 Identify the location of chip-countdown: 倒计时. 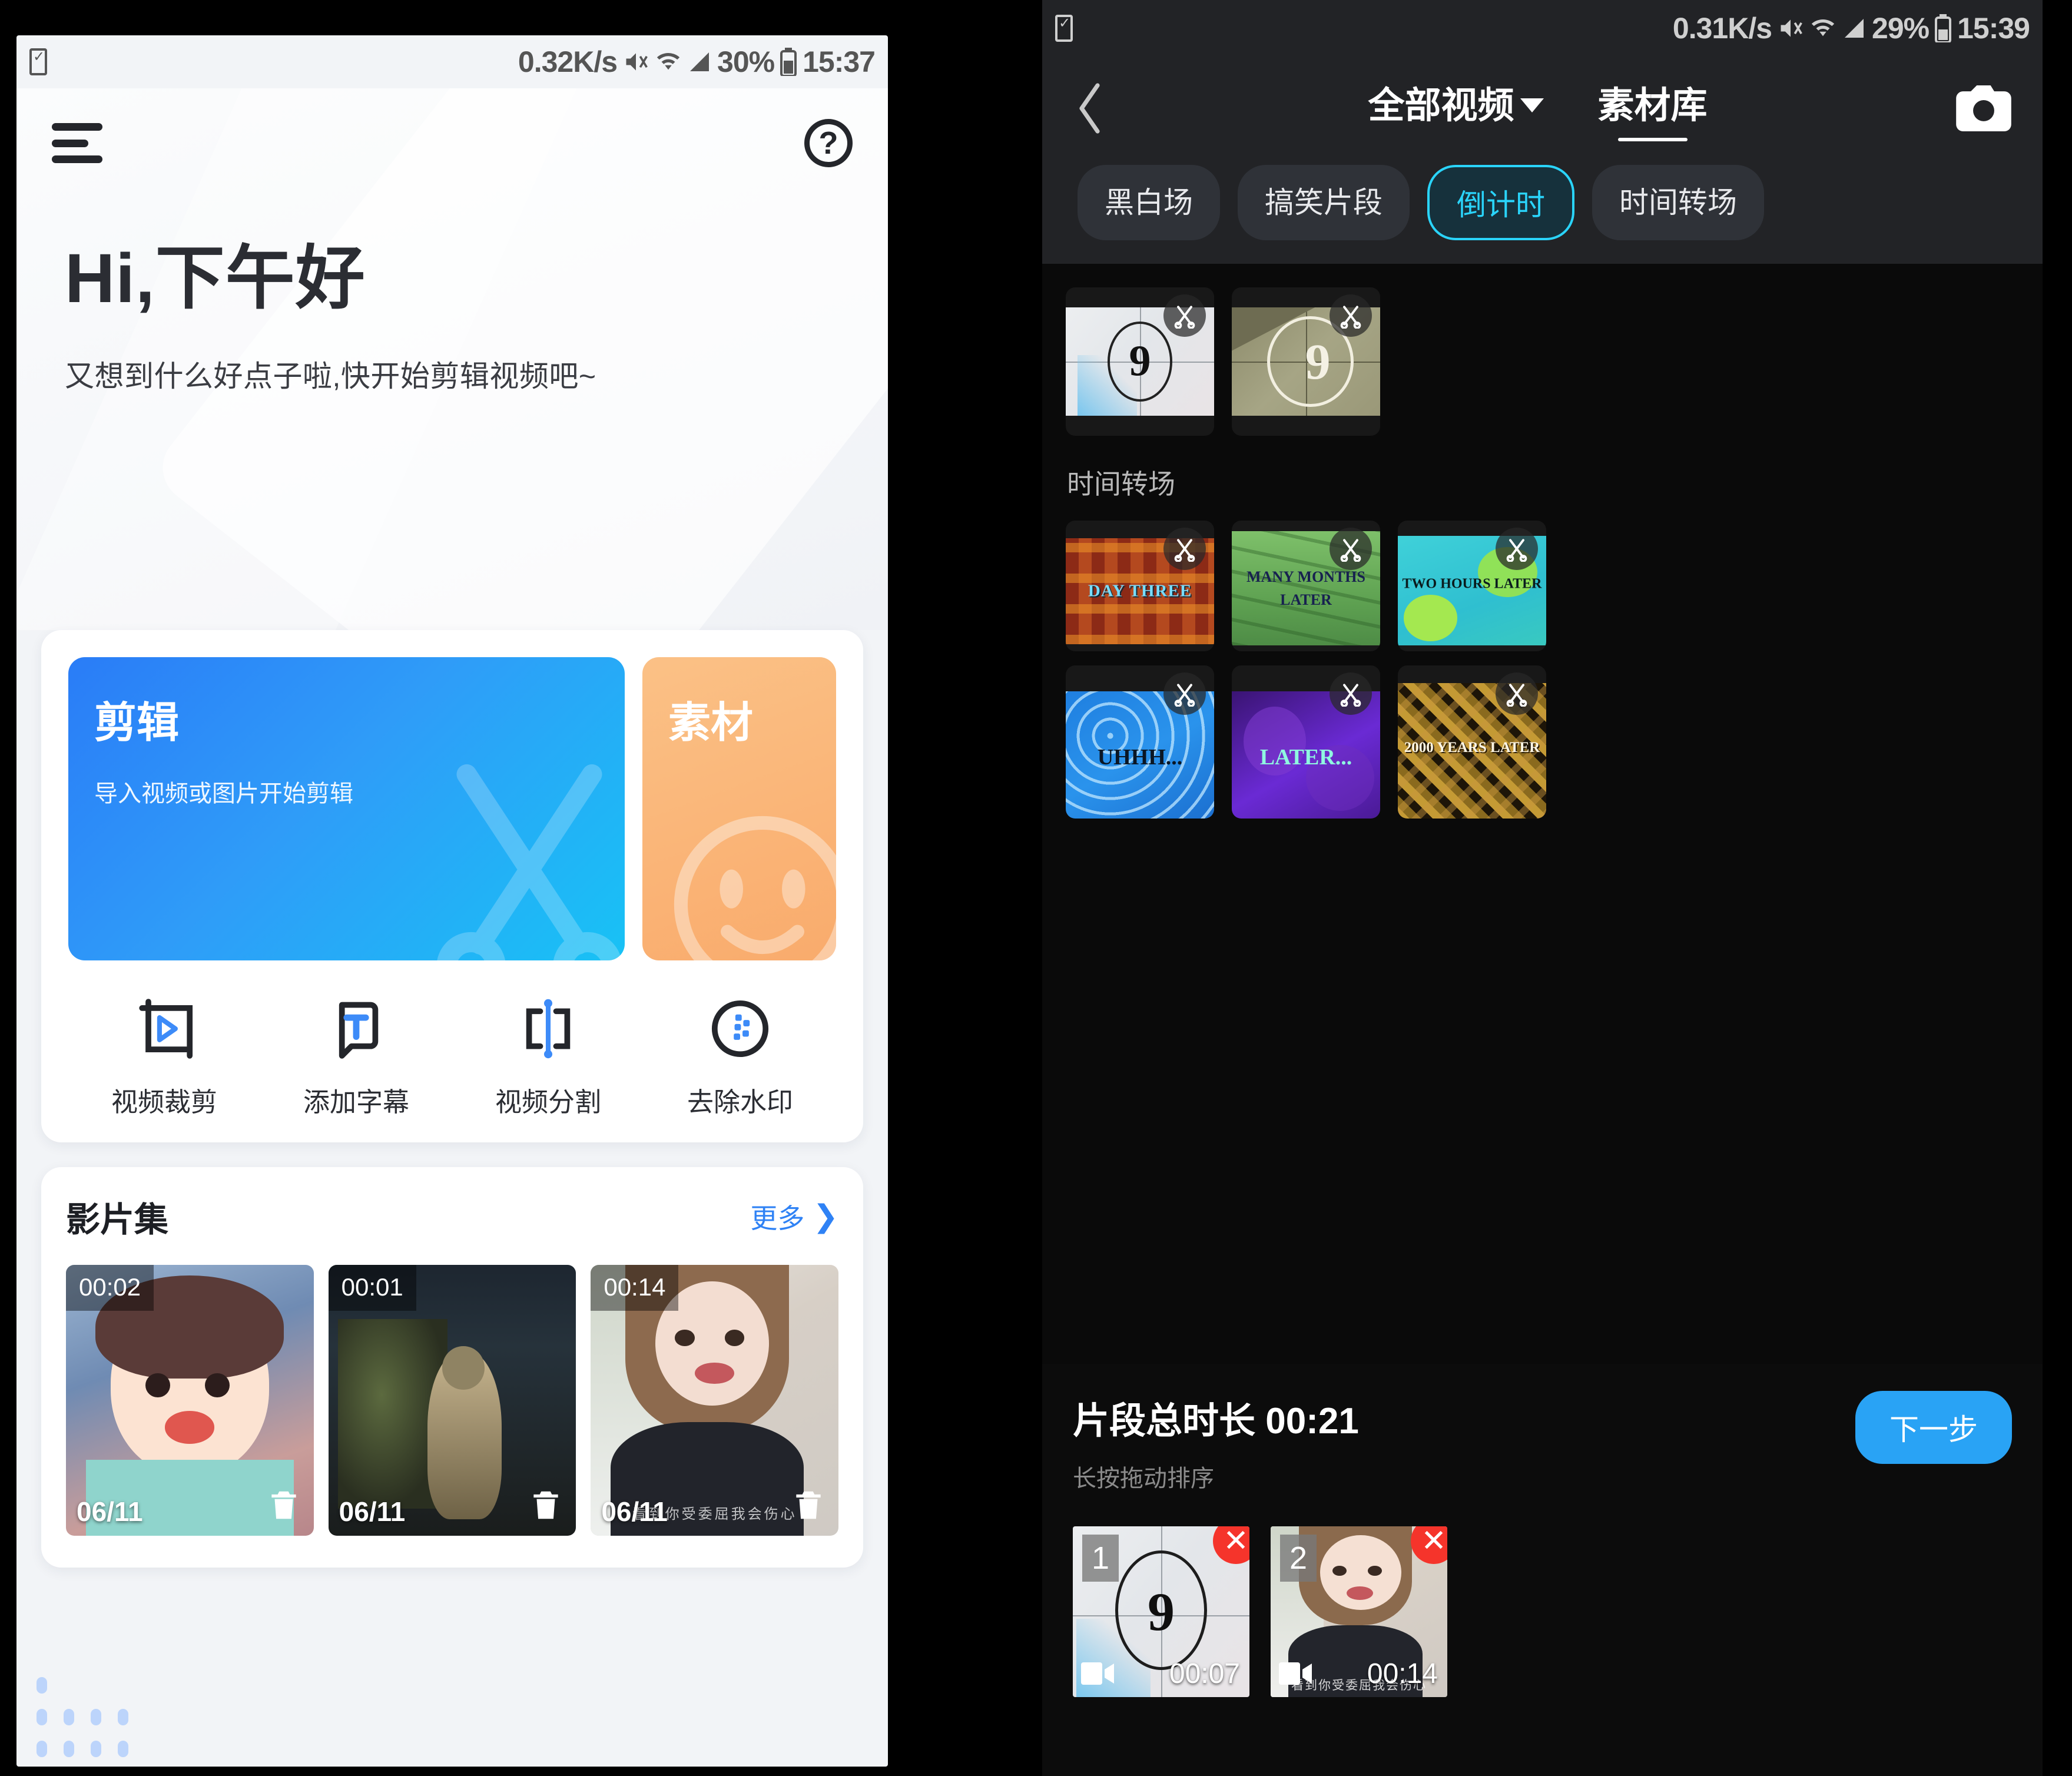
(1501, 202).